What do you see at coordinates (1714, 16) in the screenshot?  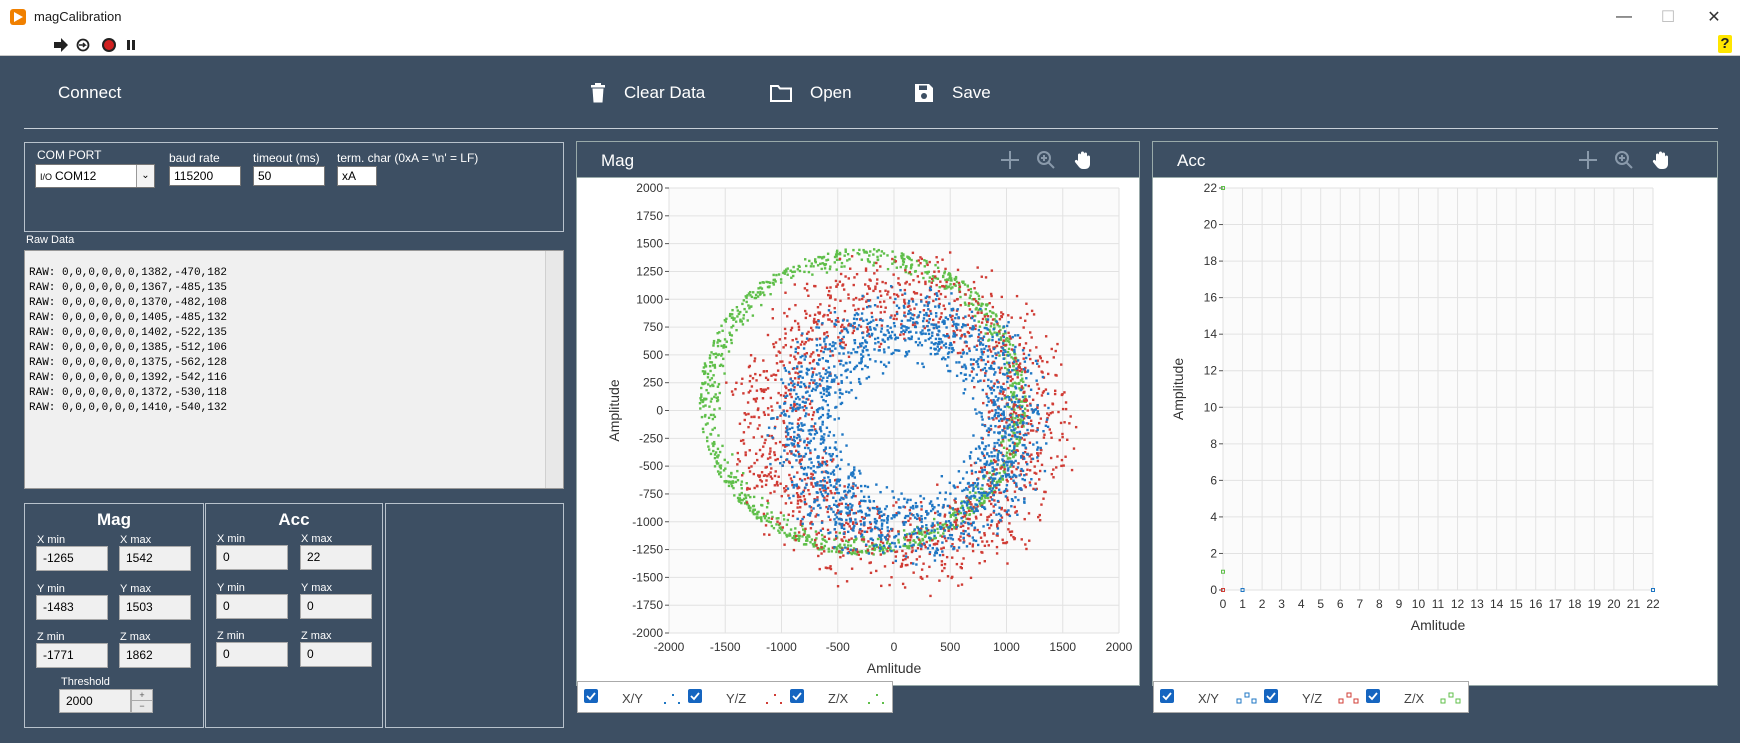 I see `close-button: ✕` at bounding box center [1714, 16].